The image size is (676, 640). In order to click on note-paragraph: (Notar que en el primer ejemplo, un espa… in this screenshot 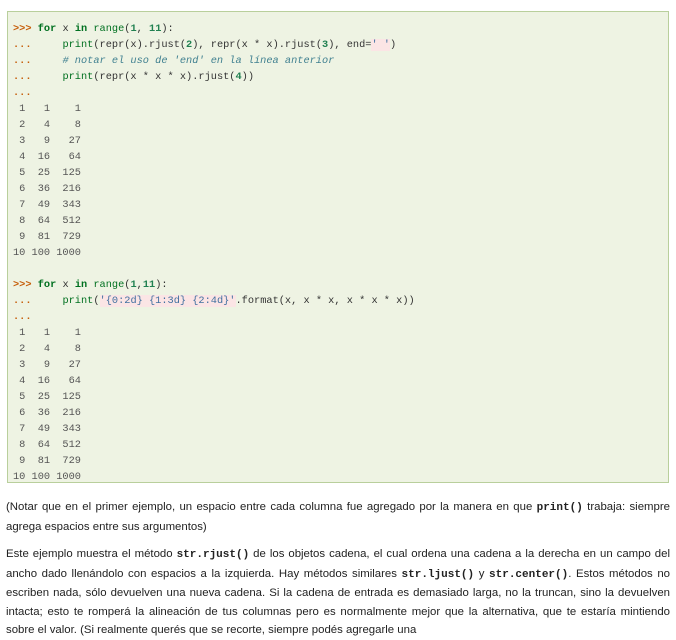, I will do `click(338, 517)`.